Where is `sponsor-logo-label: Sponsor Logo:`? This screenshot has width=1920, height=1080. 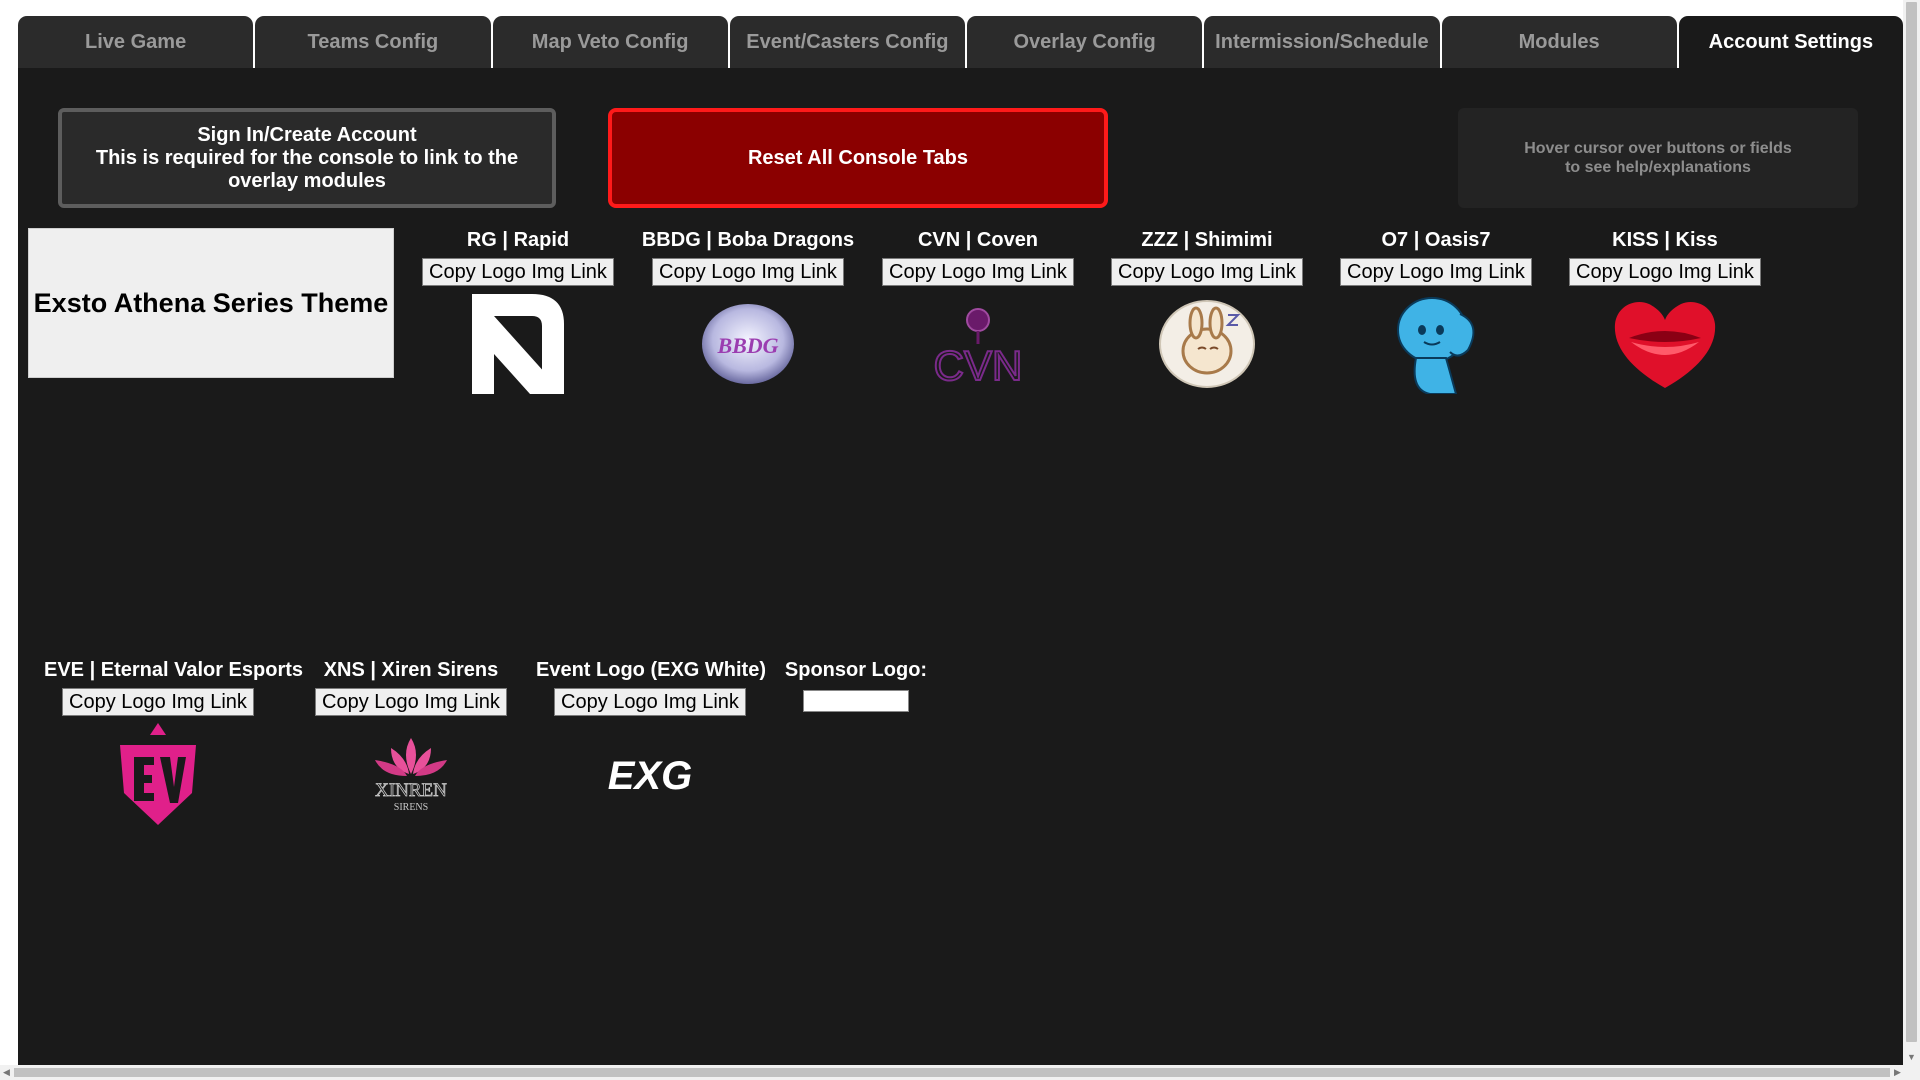
sponsor-logo-label: Sponsor Logo: is located at coordinates (856, 670).